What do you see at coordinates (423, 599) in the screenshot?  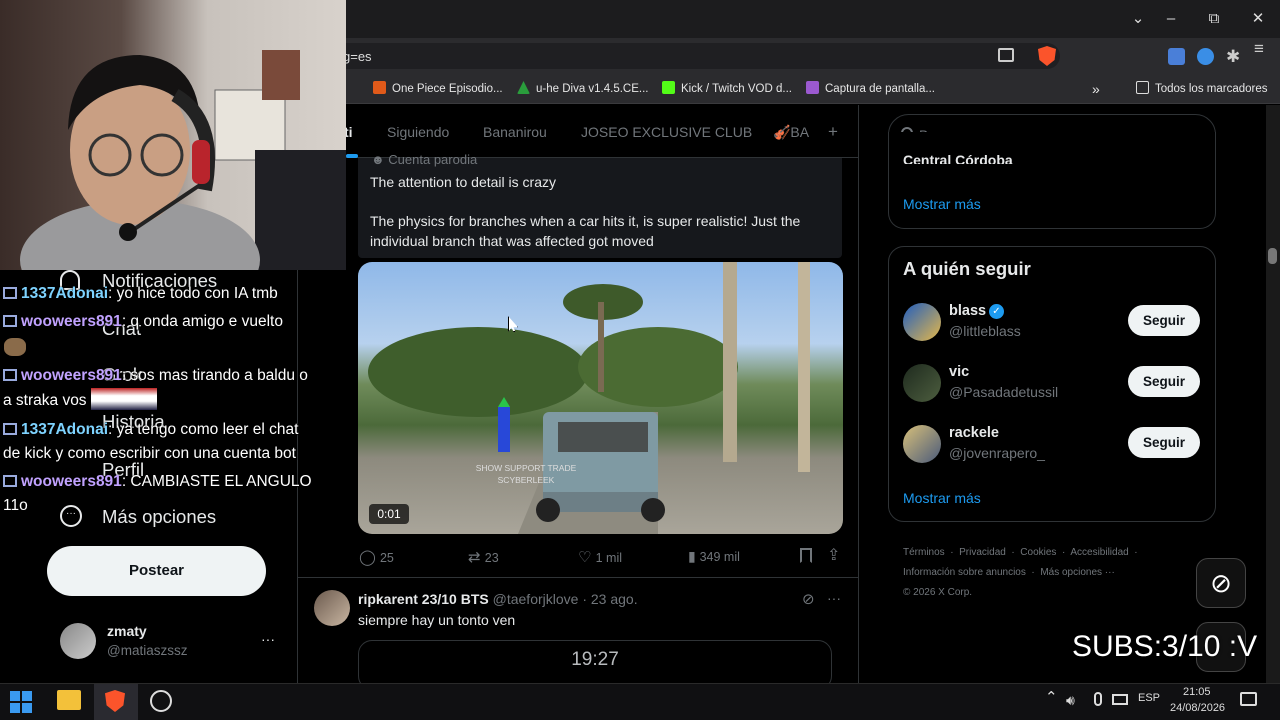 I see `post2-author: ripkarent 23/10 BTS` at bounding box center [423, 599].